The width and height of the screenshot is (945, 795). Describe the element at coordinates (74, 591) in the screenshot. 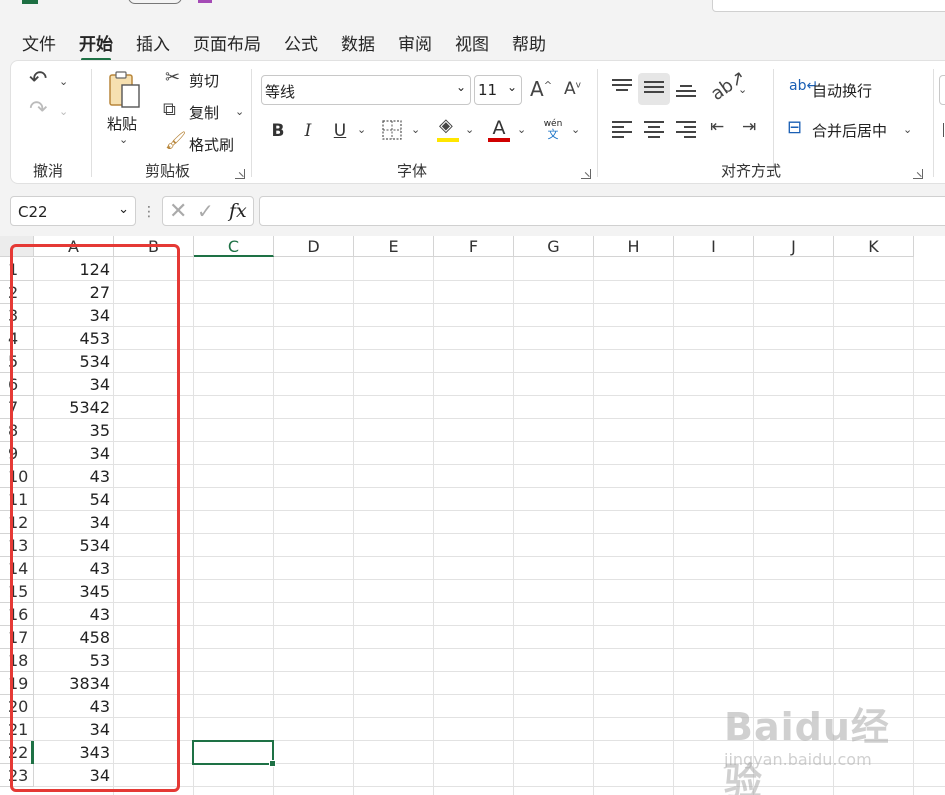

I see `cell-a: 345` at that location.